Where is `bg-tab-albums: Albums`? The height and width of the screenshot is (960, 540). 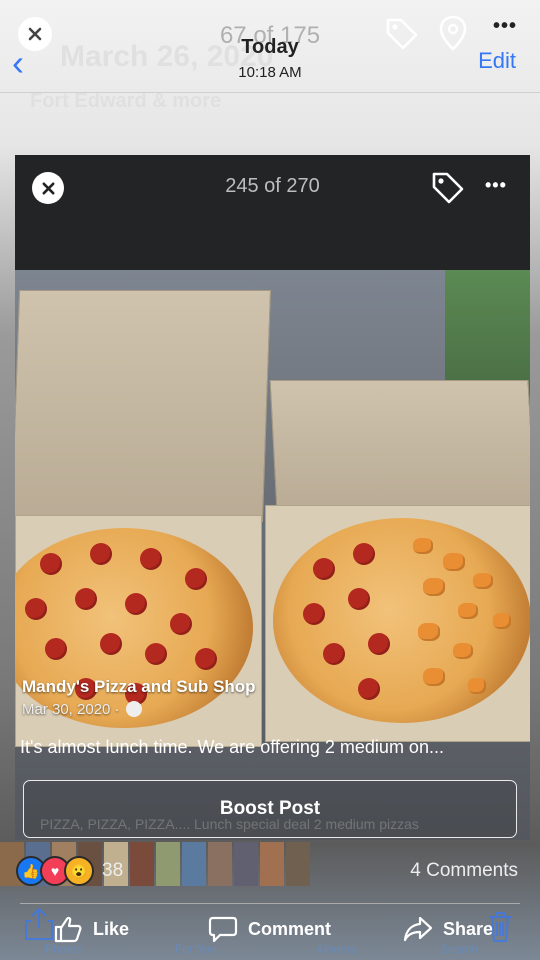
bg-tab-albums: Albums is located at coordinates (336, 949).